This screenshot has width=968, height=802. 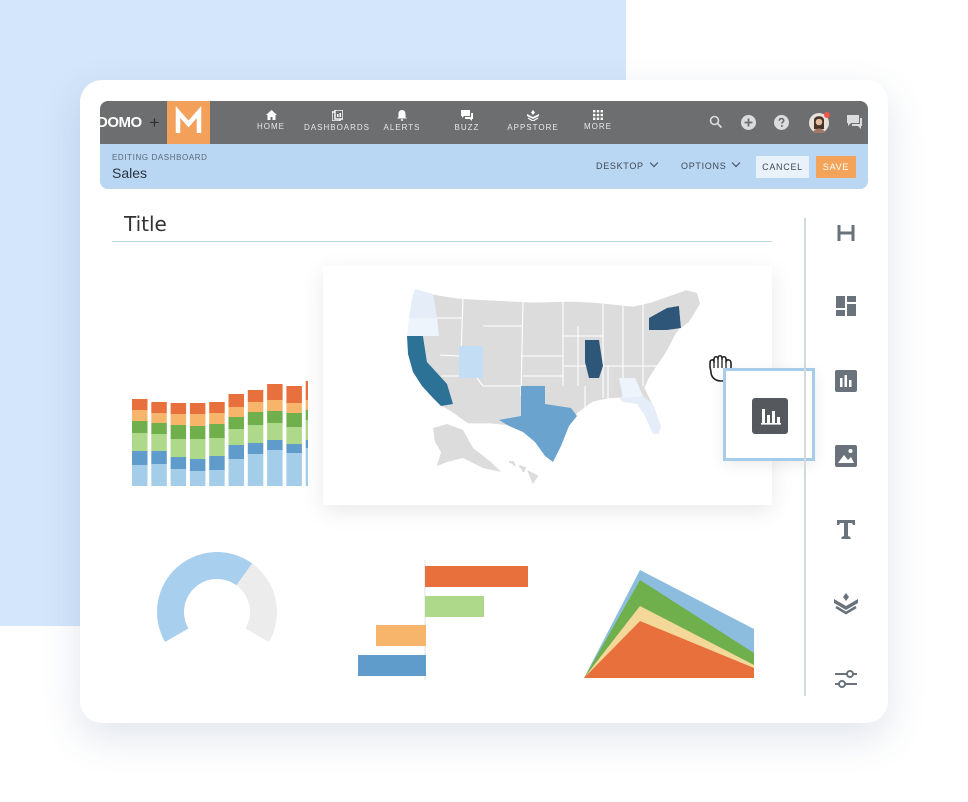 I want to click on dragged-chart-card, so click(x=769, y=414).